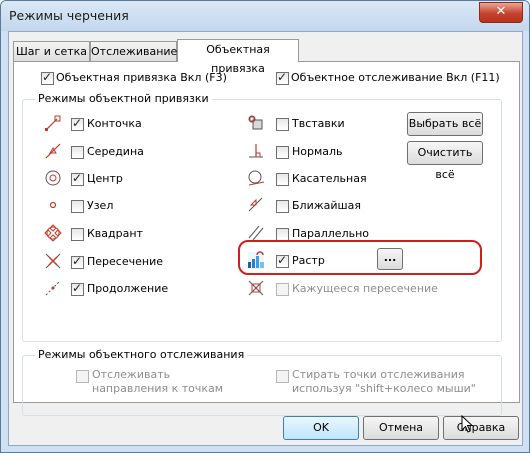  I want to click on tab-snap-grid: Шаг и сетка, so click(51, 51).